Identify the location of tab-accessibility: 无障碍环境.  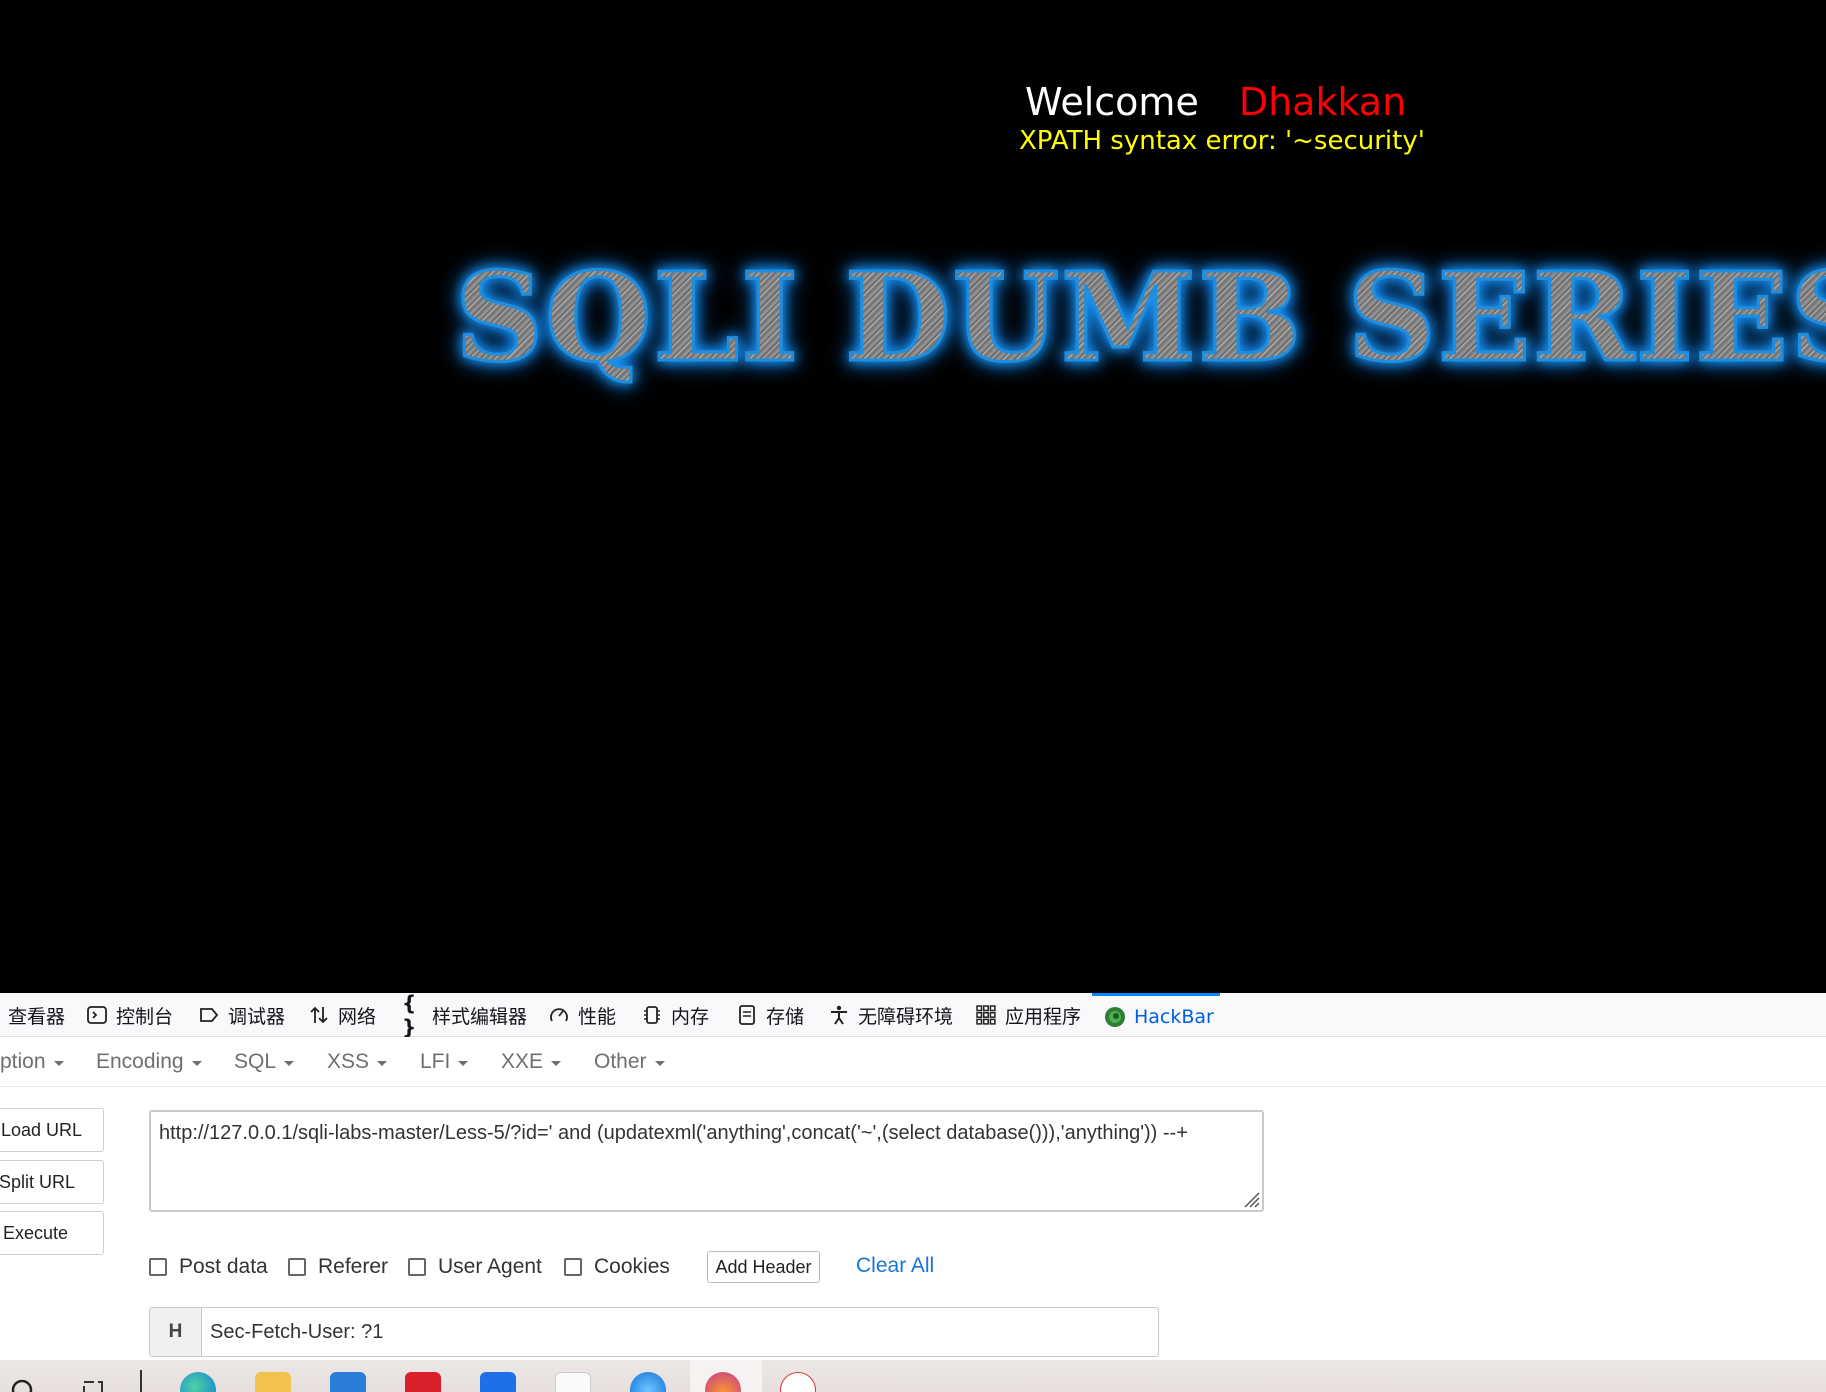
(890, 1015).